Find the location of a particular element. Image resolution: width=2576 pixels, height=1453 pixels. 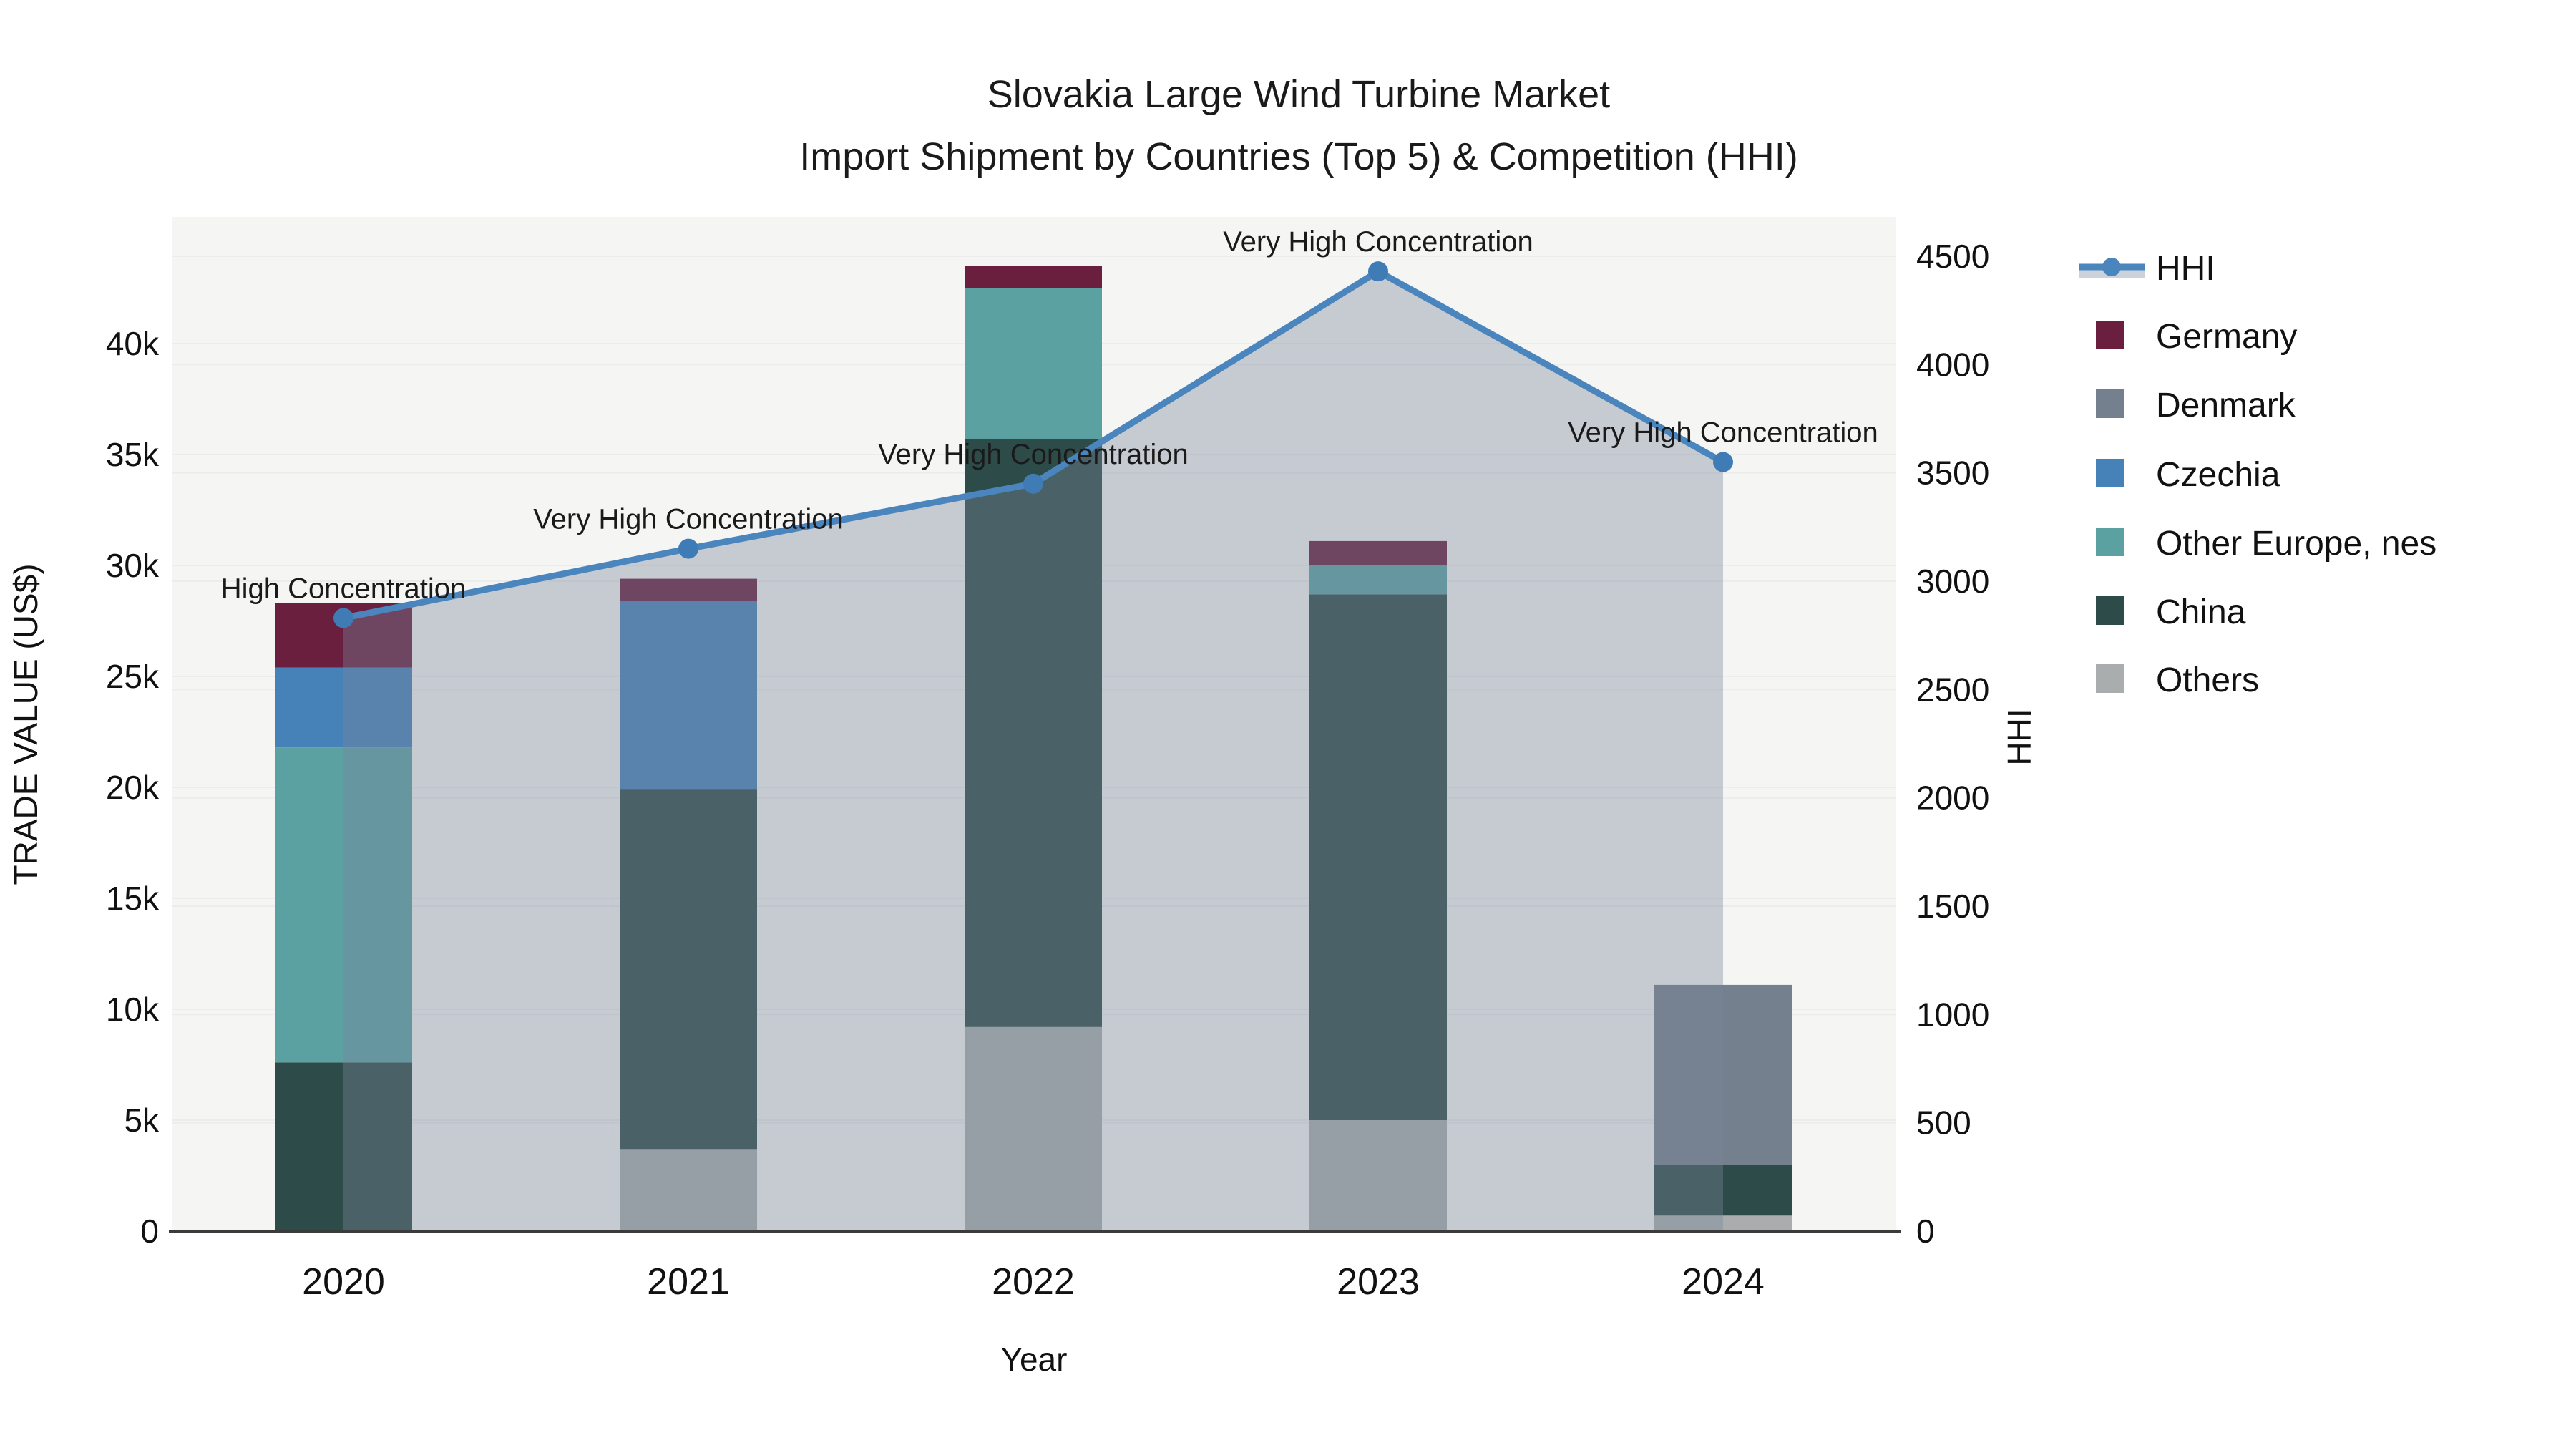

x-axis-ticks: 2020 2021 2022 2023 2024 is located at coordinates (1033, 1282).